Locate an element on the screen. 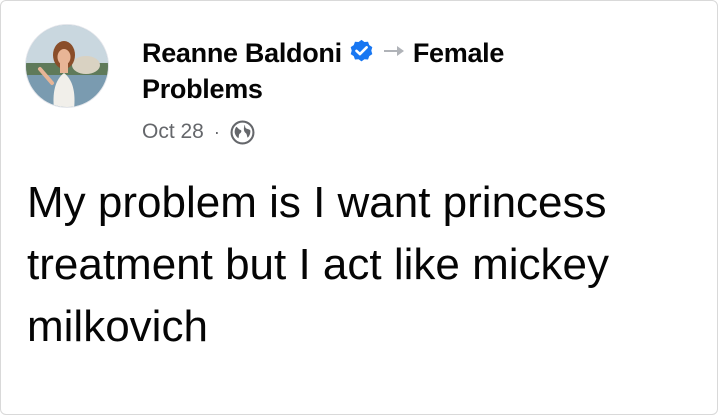 This screenshot has width=720, height=417. post-meta: Oct 28 · is located at coordinates (198, 132).